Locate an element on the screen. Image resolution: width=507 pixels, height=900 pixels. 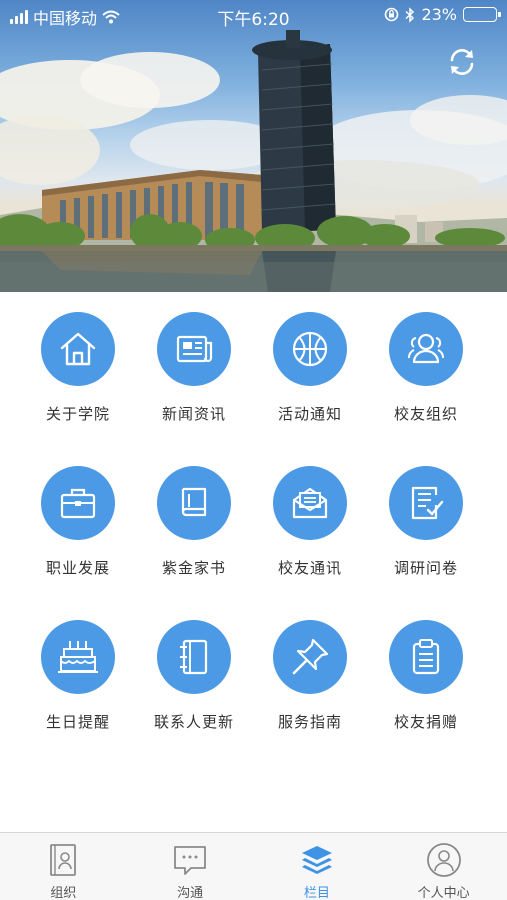
menu-item-service-guide: 服务指南 is located at coordinates (310, 675).